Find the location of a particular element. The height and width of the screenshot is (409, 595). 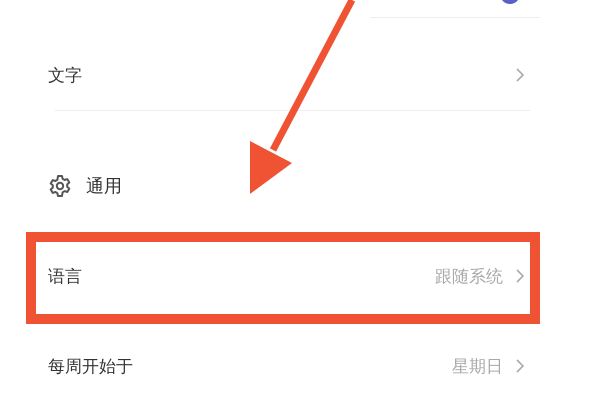

setting-value: 星期日 is located at coordinates (477, 367).